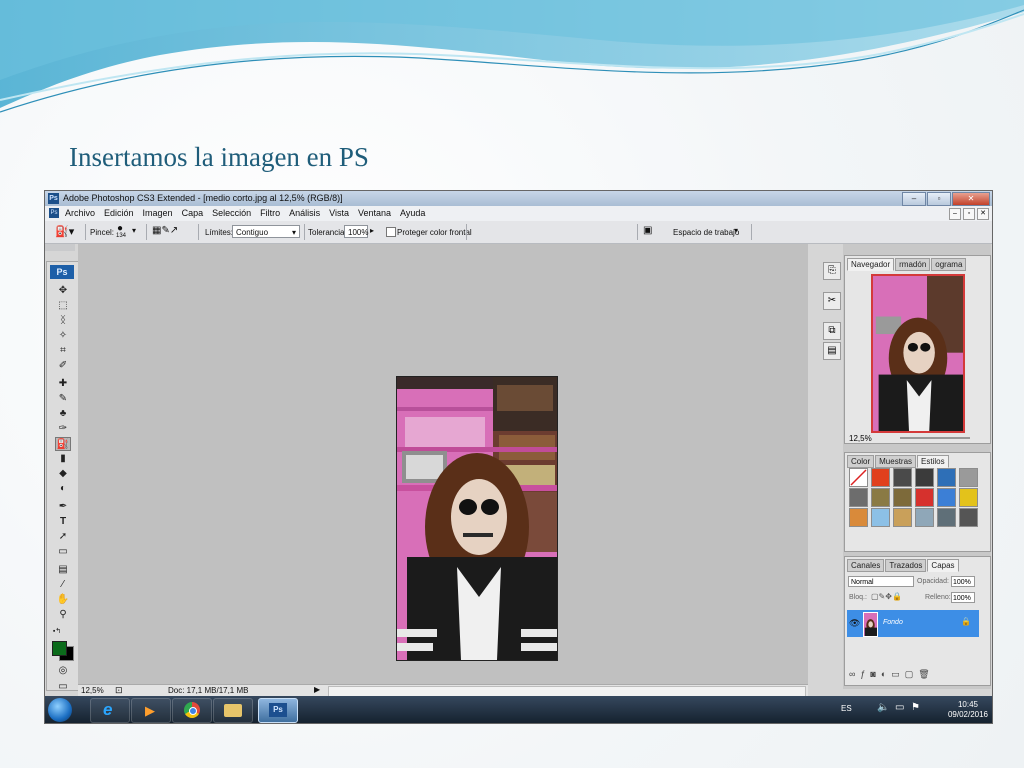 Image resolution: width=1024 pixels, height=768 pixels. What do you see at coordinates (969, 214) in the screenshot?
I see `doc-restore-icon: ▫` at bounding box center [969, 214].